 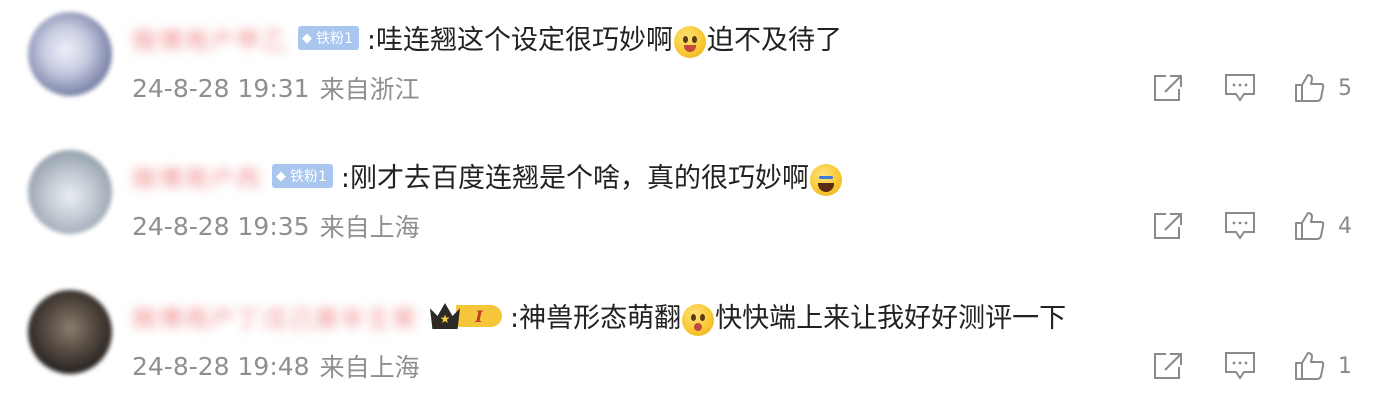 I want to click on crown-badge: ★ I, so click(x=466, y=316).